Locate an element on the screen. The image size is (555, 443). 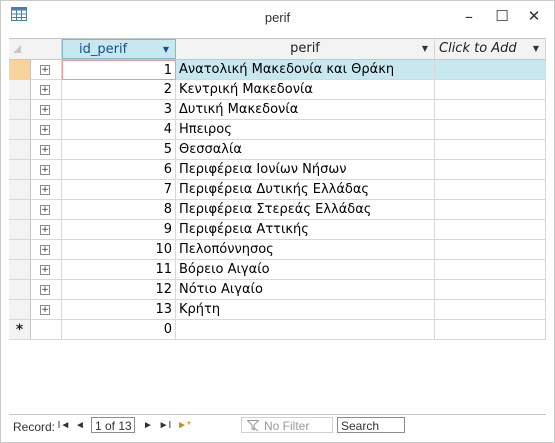
record-position-input: 1 of 13 is located at coordinates (113, 425).